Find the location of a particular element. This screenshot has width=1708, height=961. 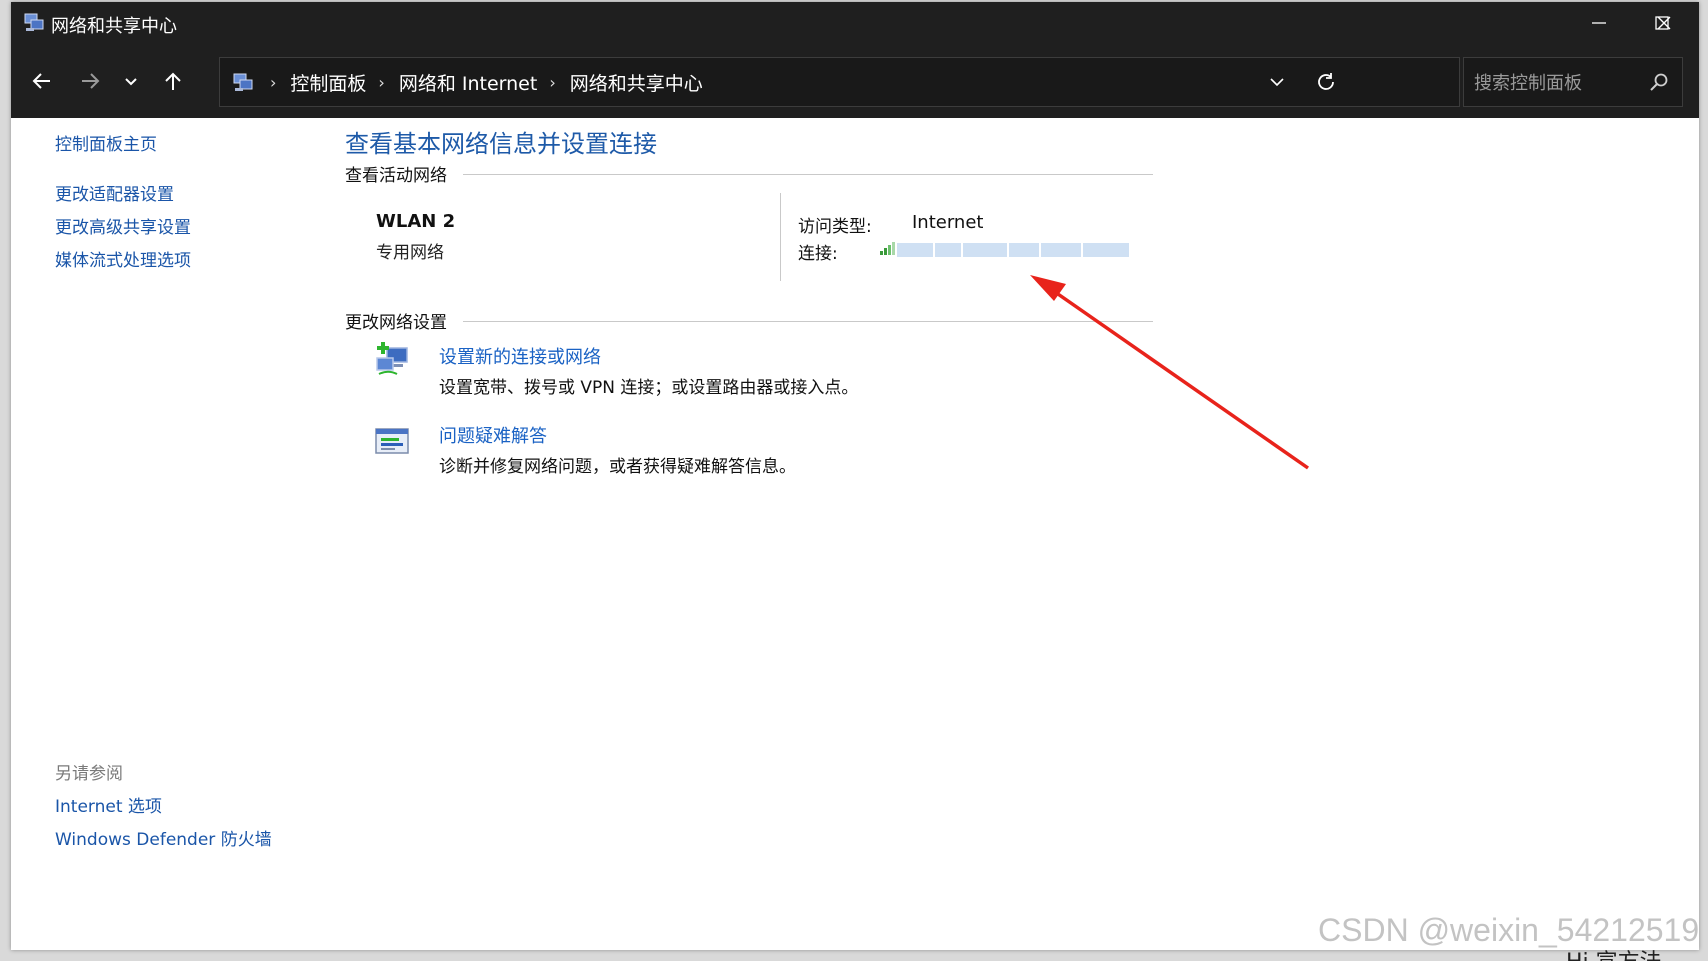

troubleshoot-problems-description: 诊断并修复网络问题，或者获得疑难解答信息。 is located at coordinates (617, 467).